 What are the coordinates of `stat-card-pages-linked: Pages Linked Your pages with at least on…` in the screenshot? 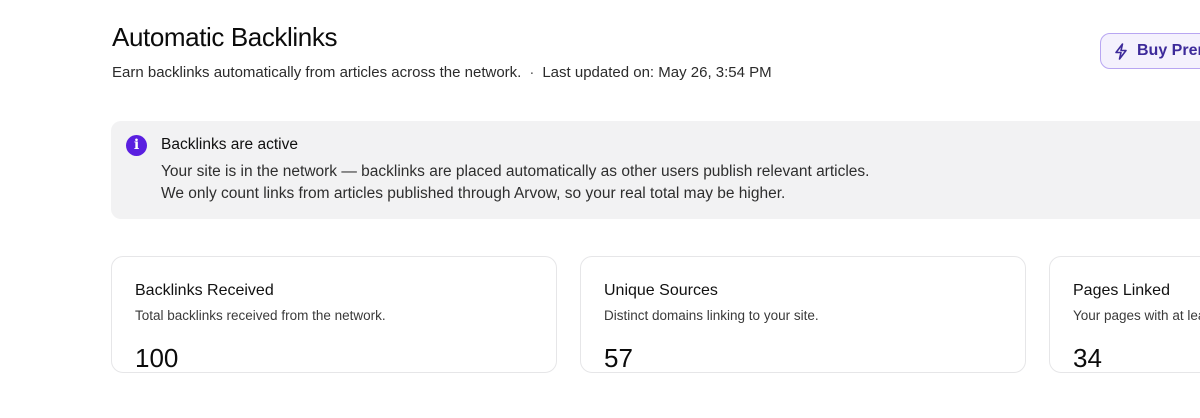 It's located at (1124, 314).